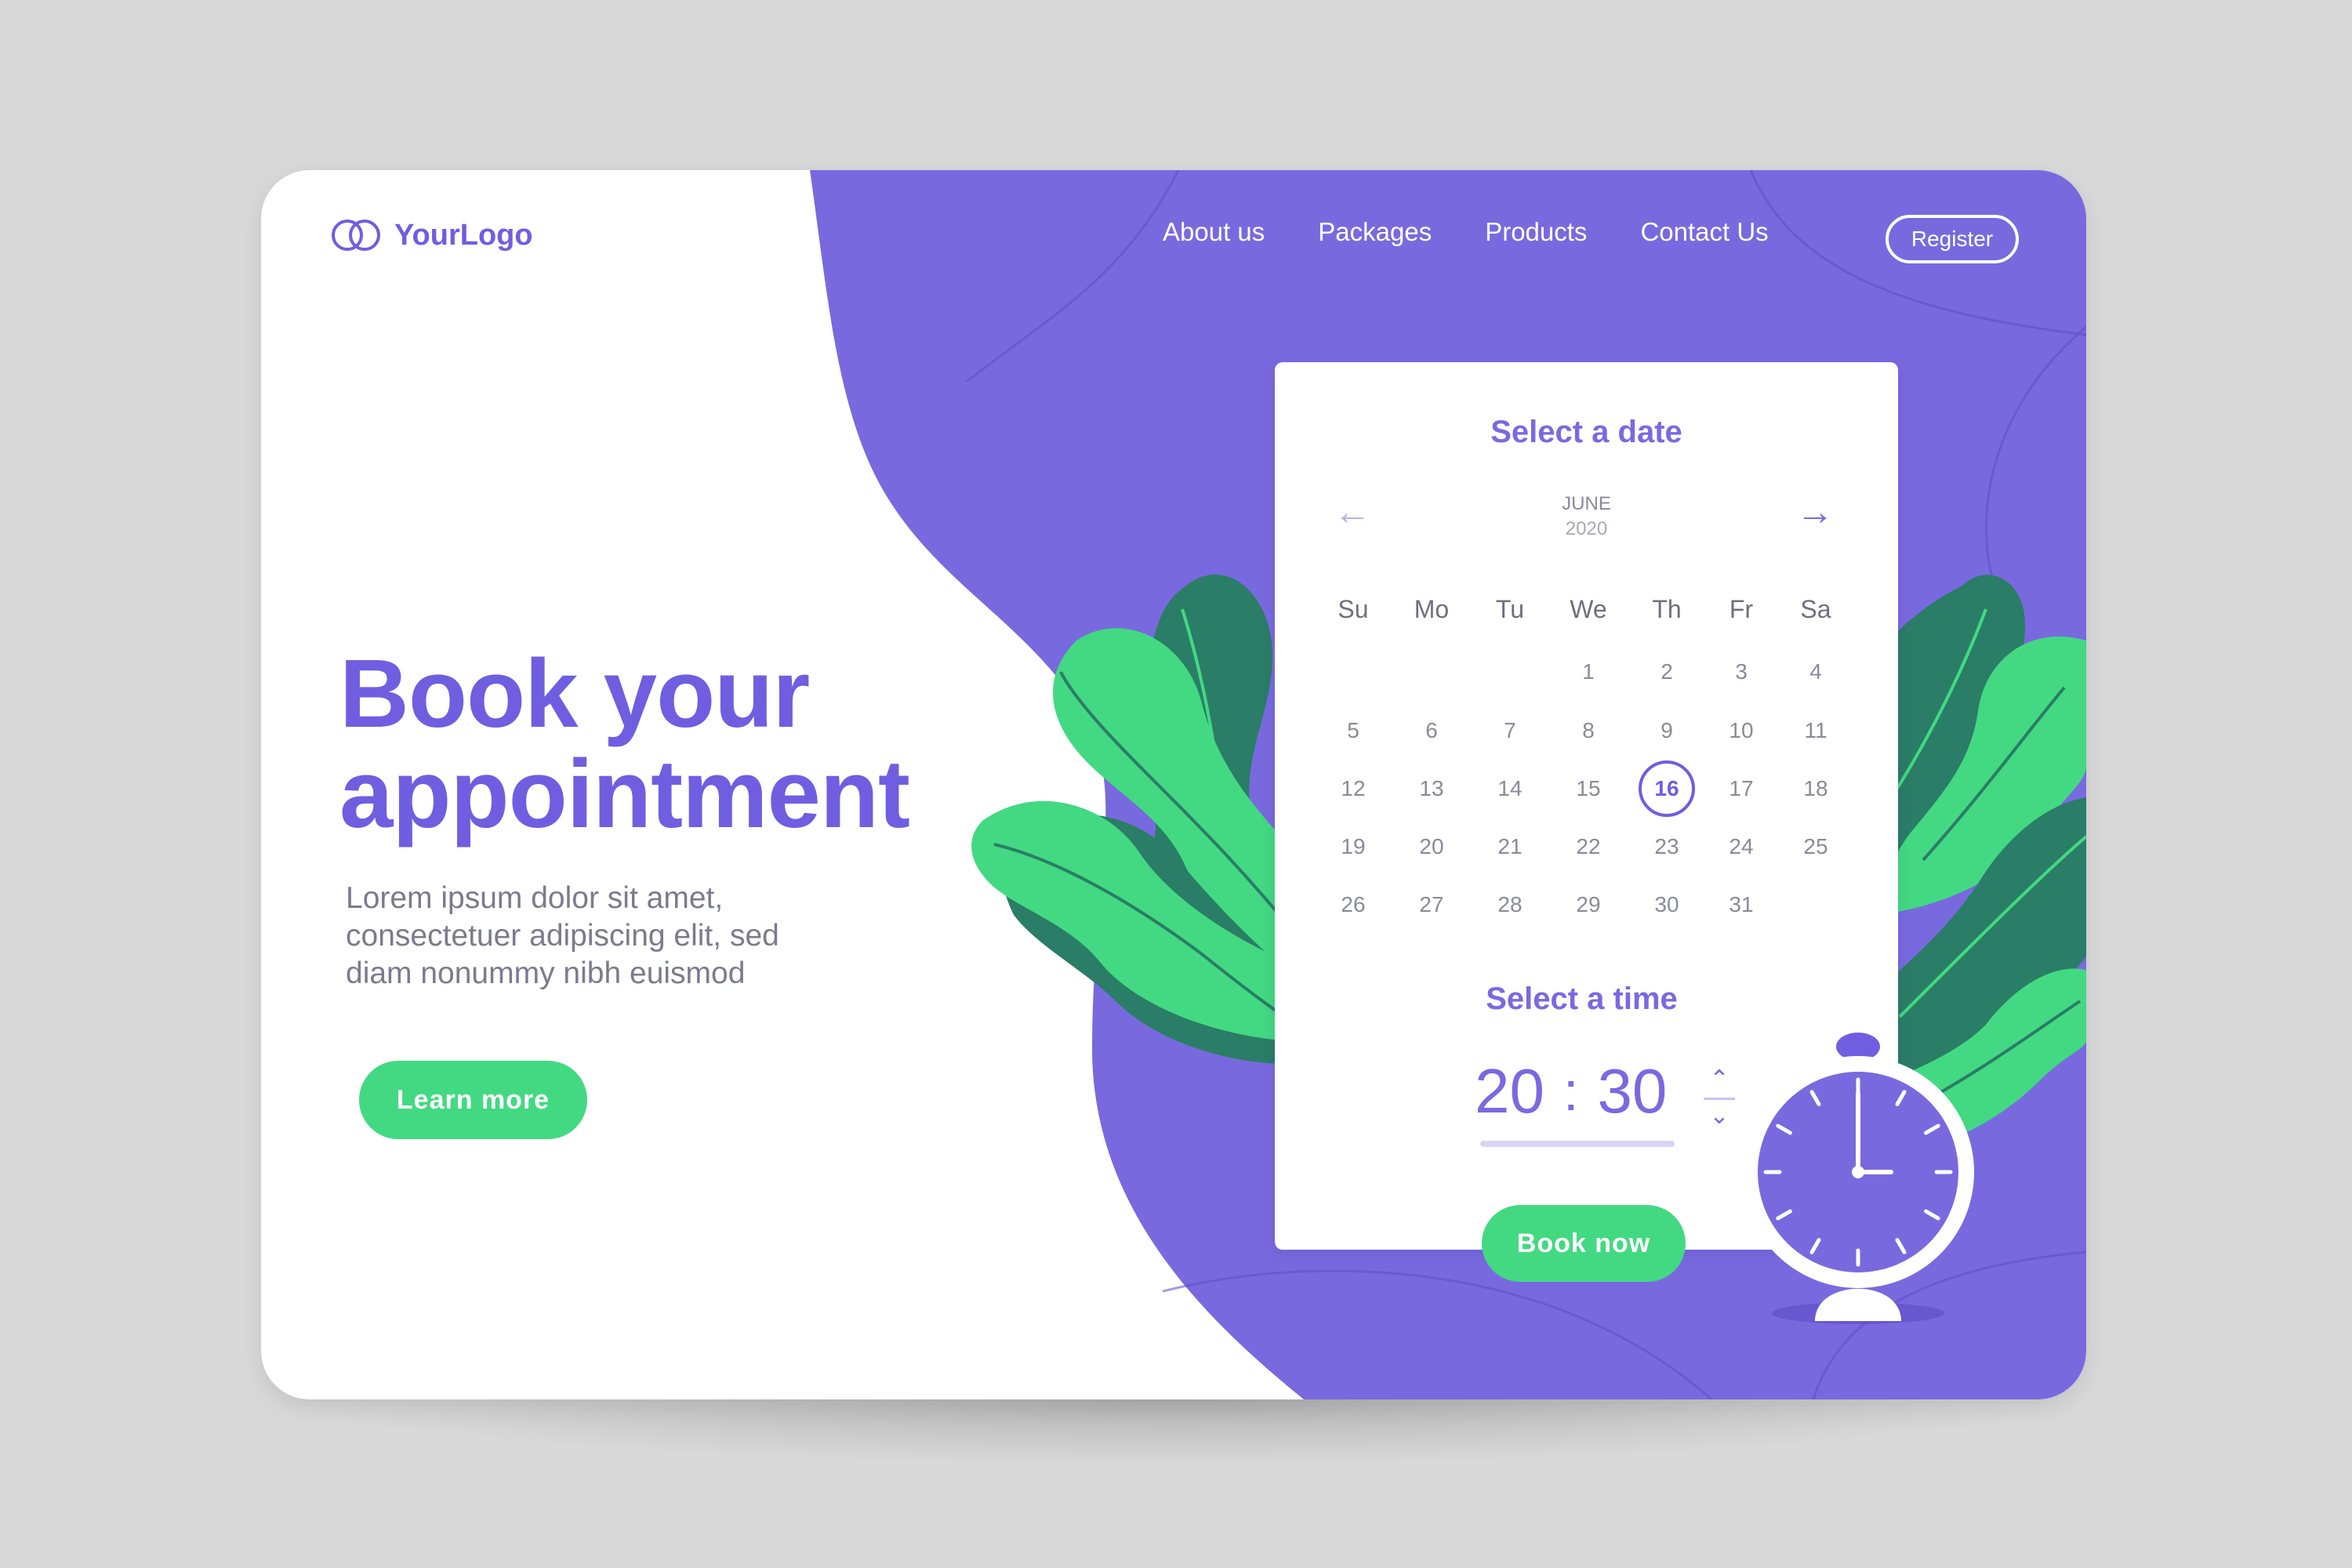 Image resolution: width=2352 pixels, height=1568 pixels. Describe the element at coordinates (1510, 788) in the screenshot. I see `calendar-day: 14` at that location.